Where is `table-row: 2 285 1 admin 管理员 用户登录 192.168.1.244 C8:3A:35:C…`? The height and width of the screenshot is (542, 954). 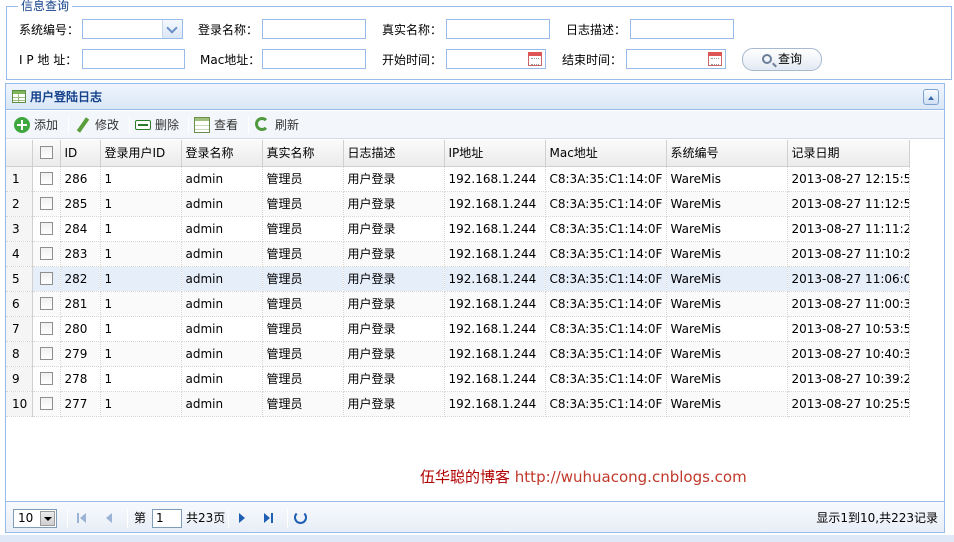 table-row: 2 285 1 admin 管理员 用户登录 192.168.1.244 C8:3A:35:C… is located at coordinates (458, 204).